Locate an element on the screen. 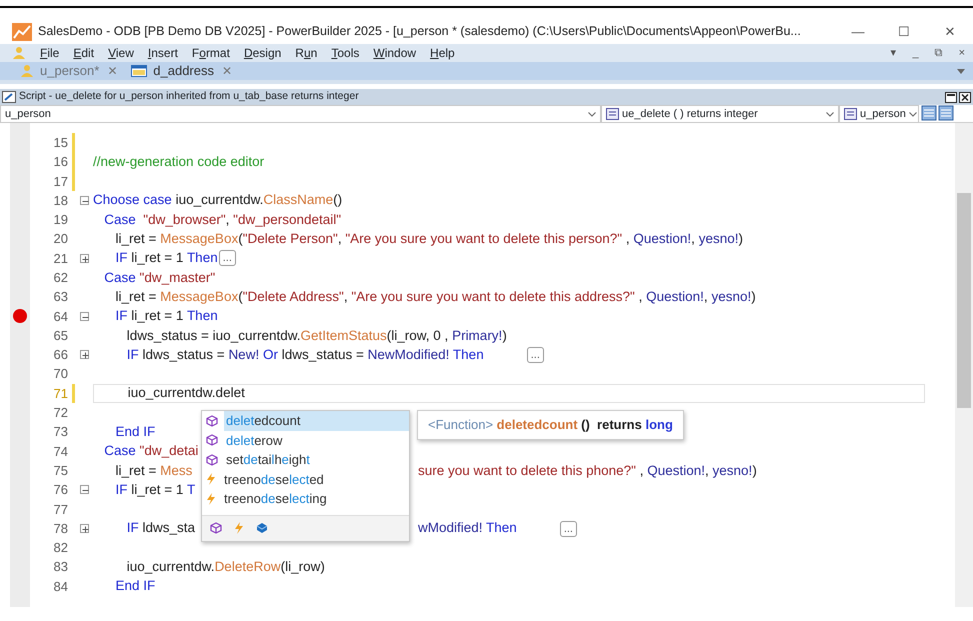  code-line: li_ret = MessageBox("Delete Person", "Are you sure you want to delete this person?" , Question!, yesno!) is located at coordinates (428, 239).